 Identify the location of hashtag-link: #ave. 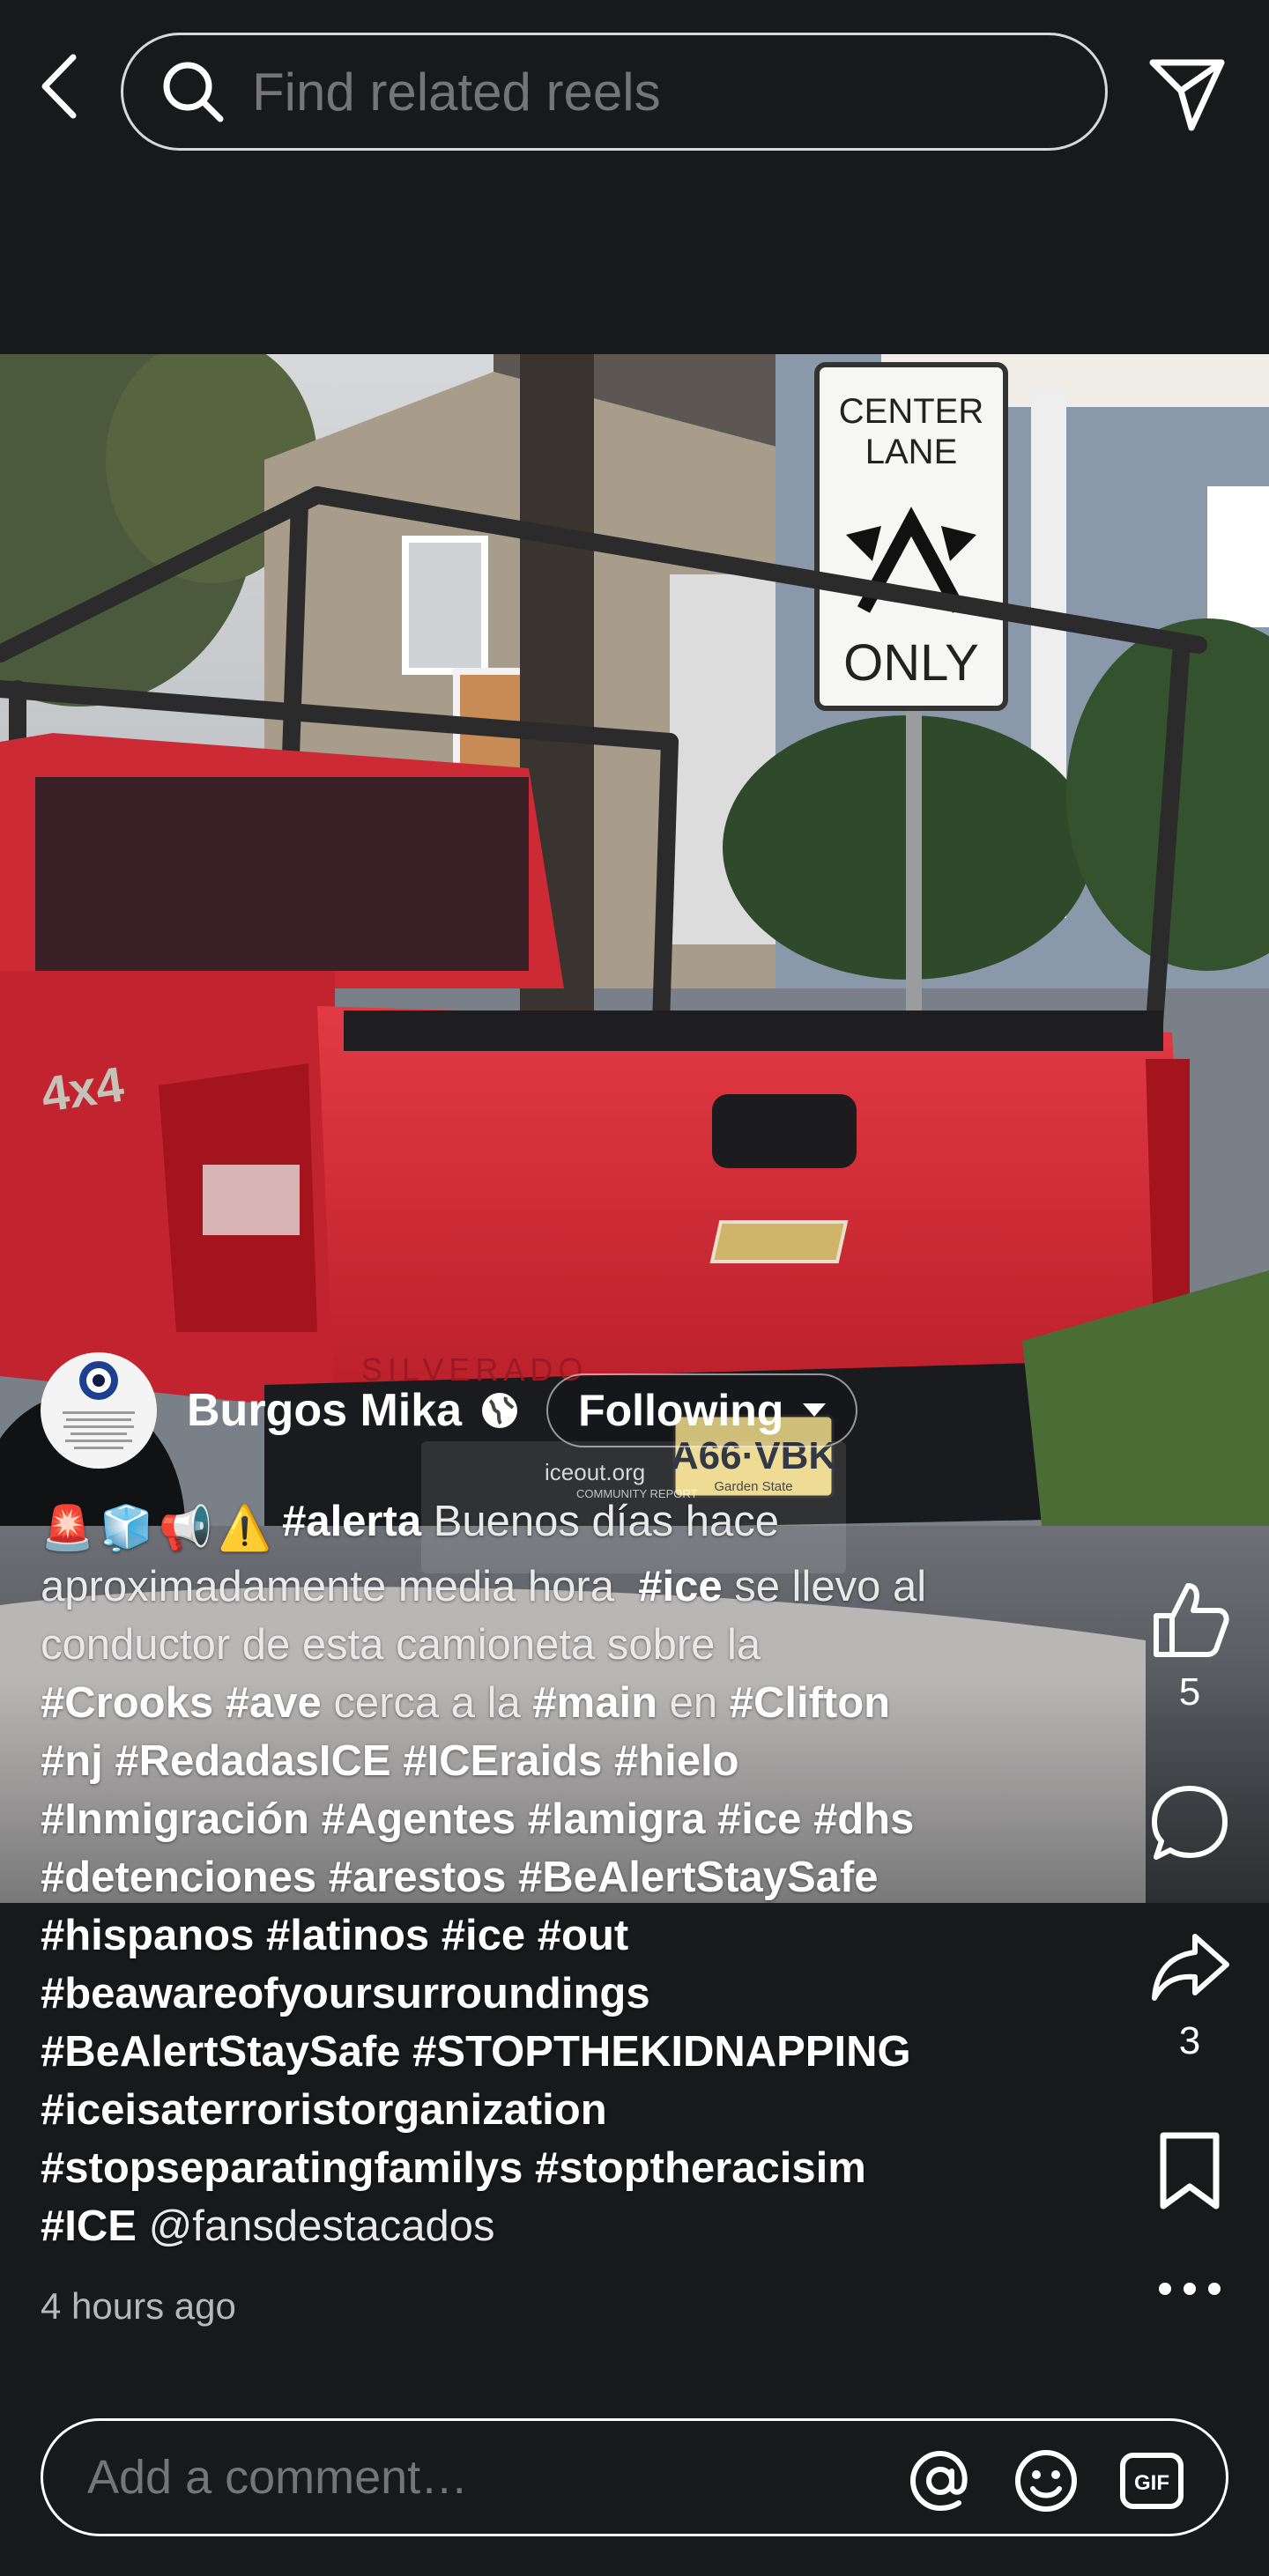
(274, 1703).